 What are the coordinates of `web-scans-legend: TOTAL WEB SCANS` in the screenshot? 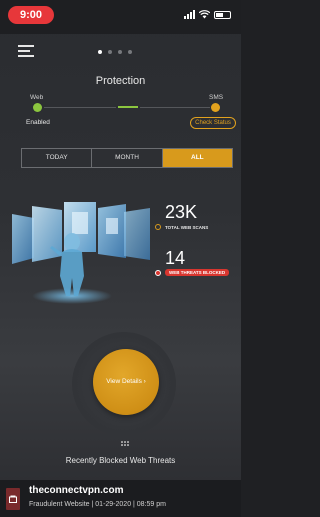 It's located at (181, 227).